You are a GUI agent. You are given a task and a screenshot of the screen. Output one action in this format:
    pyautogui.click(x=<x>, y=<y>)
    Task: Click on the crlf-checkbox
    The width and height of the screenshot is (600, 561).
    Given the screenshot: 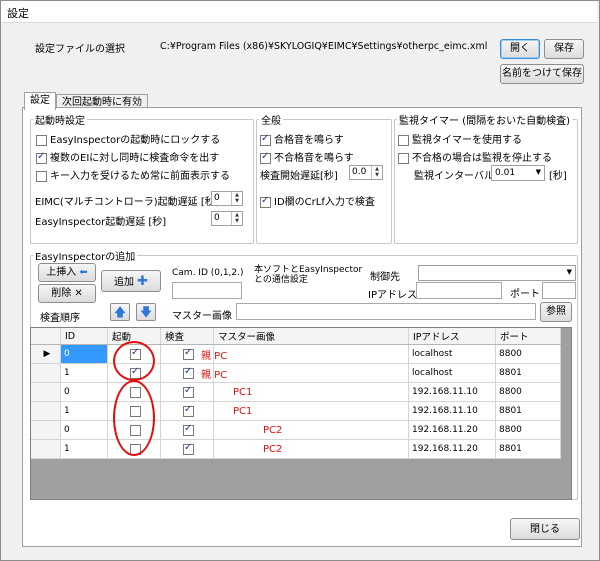 What is the action you would take?
    pyautogui.click(x=265, y=201)
    